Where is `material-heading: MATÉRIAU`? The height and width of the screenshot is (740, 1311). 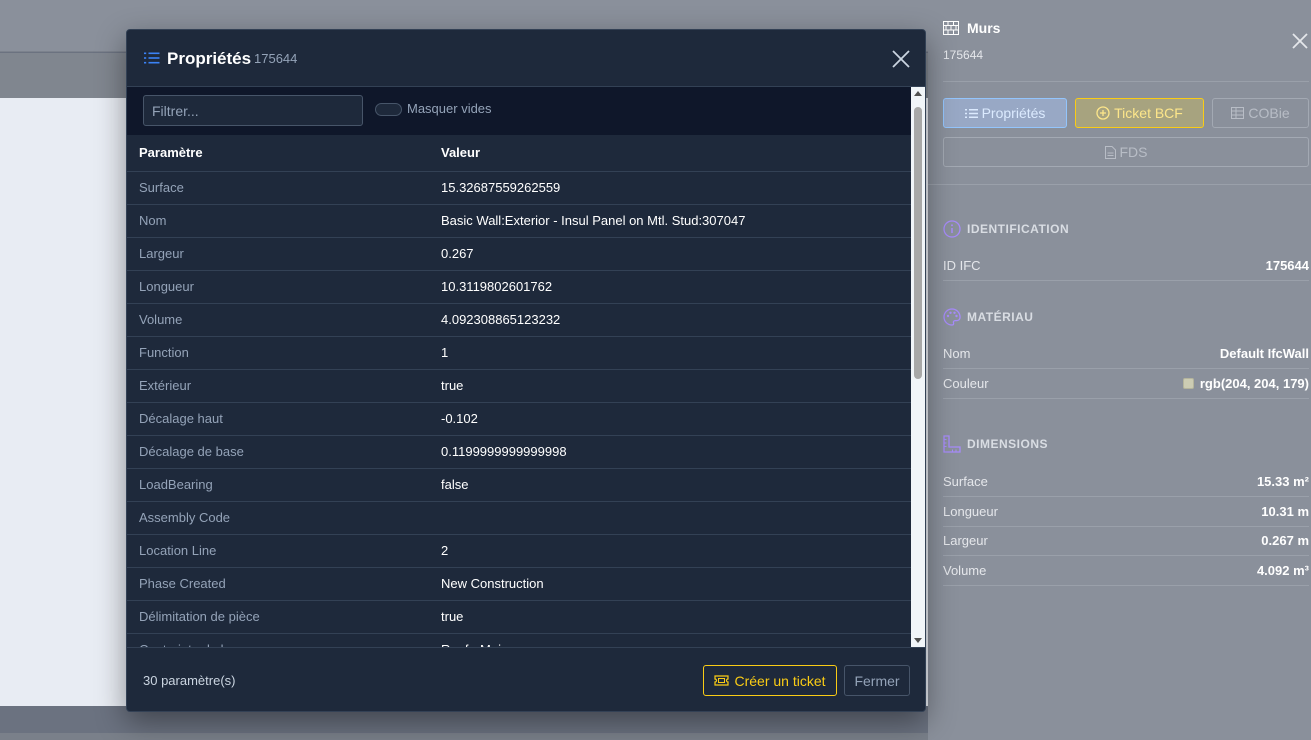 material-heading: MATÉRIAU is located at coordinates (988, 317).